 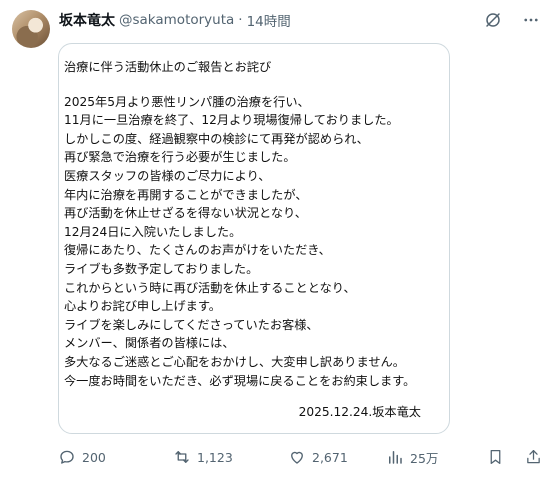 I want to click on views-button: 25万, so click(x=433, y=457).